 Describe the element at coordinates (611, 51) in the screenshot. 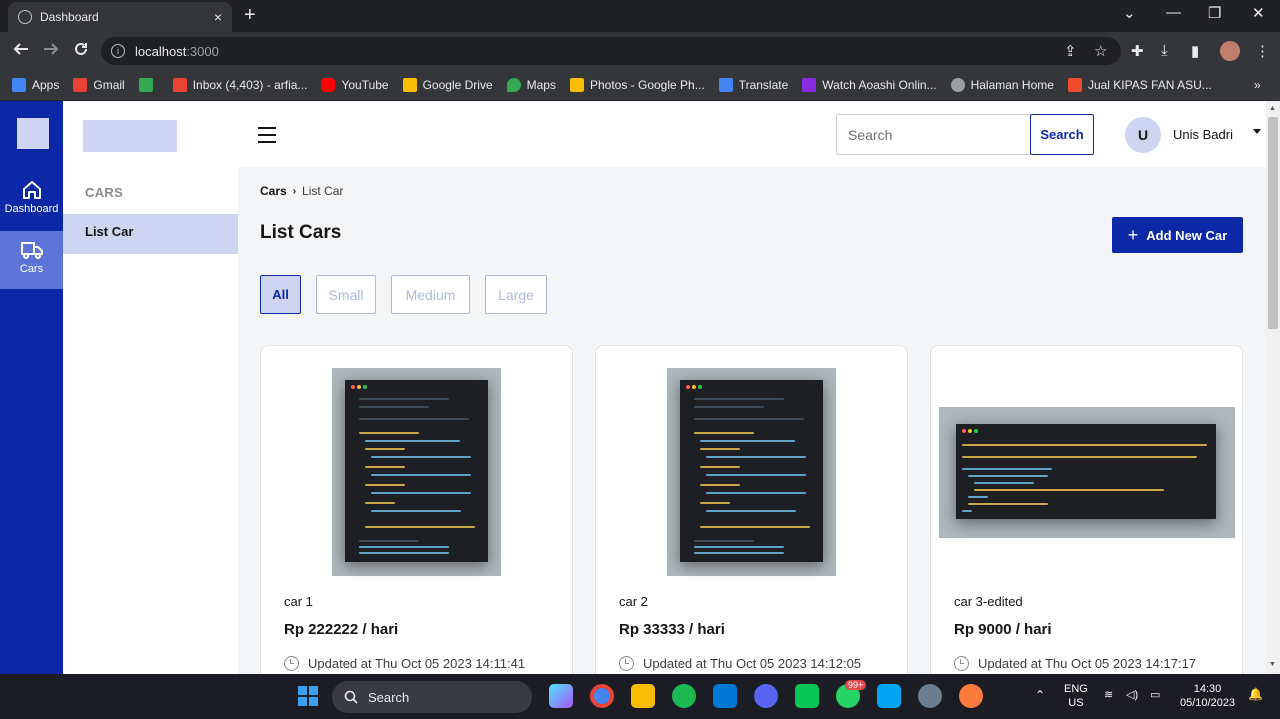

I see `address-bar: i localhost:3000` at that location.